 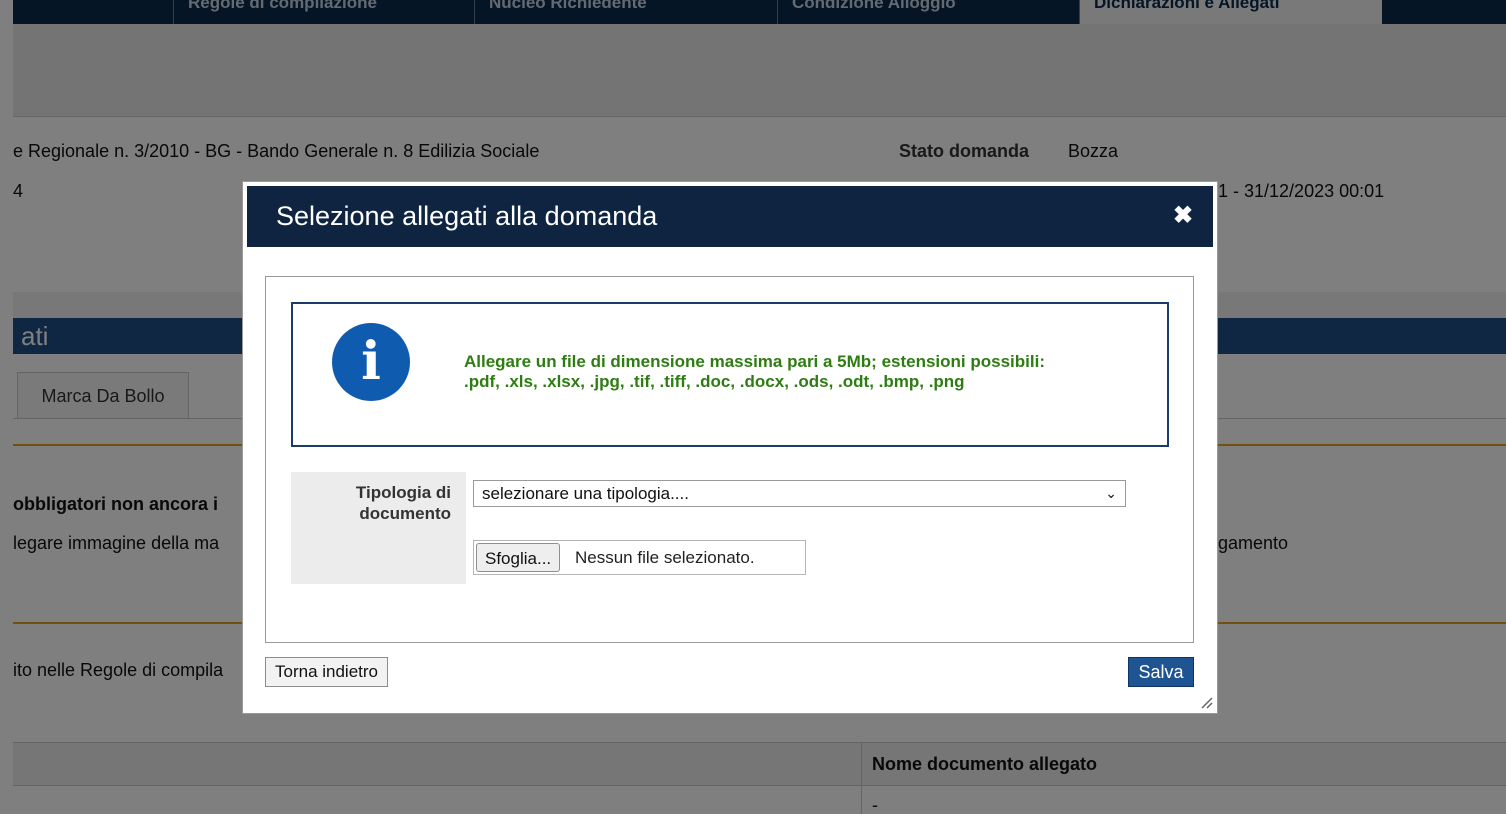 What do you see at coordinates (403, 492) in the screenshot?
I see `tipologia-label-line-1: Tipologia di` at bounding box center [403, 492].